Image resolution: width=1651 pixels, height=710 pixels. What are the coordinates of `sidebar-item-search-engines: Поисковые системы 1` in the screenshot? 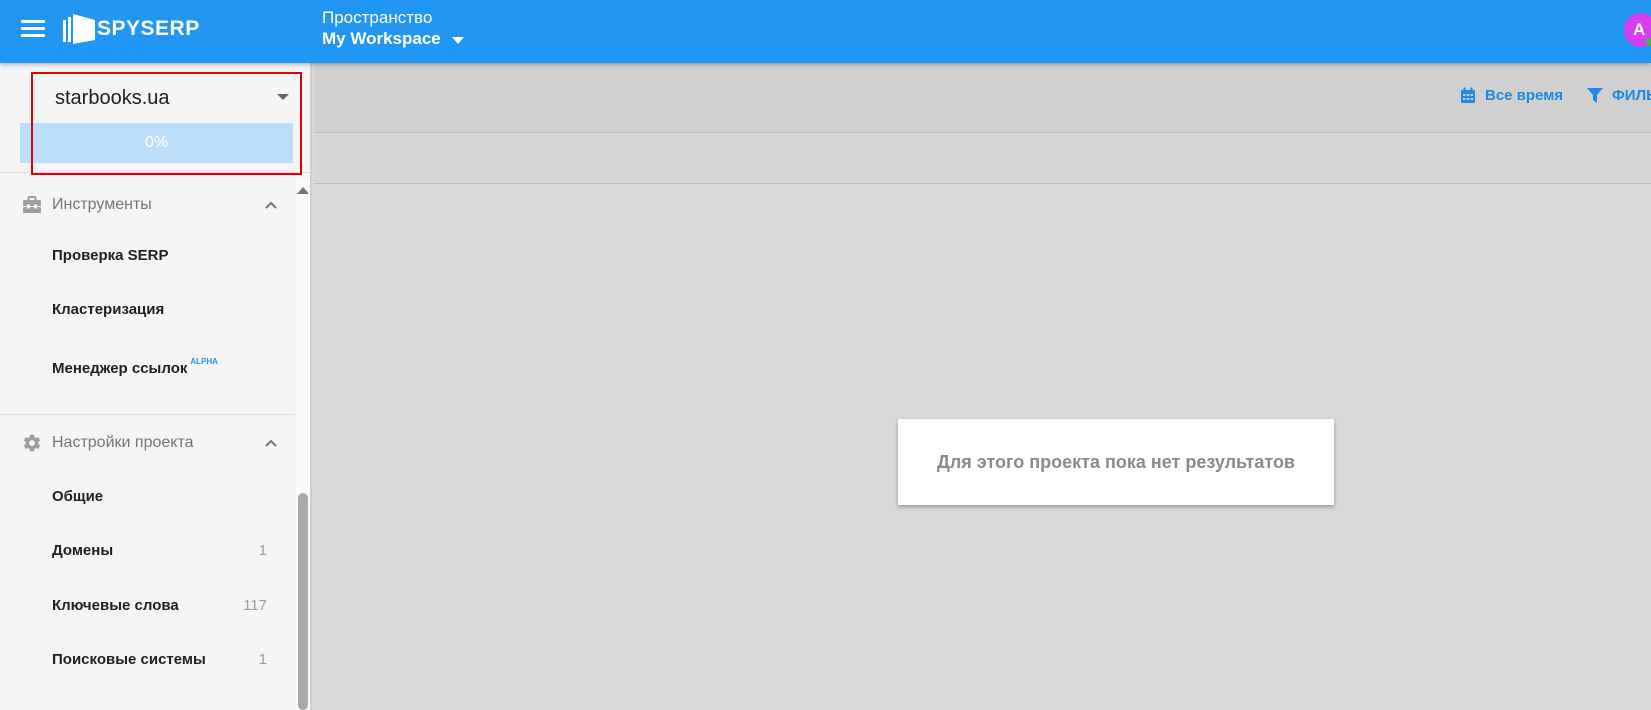 It's located at (147, 660).